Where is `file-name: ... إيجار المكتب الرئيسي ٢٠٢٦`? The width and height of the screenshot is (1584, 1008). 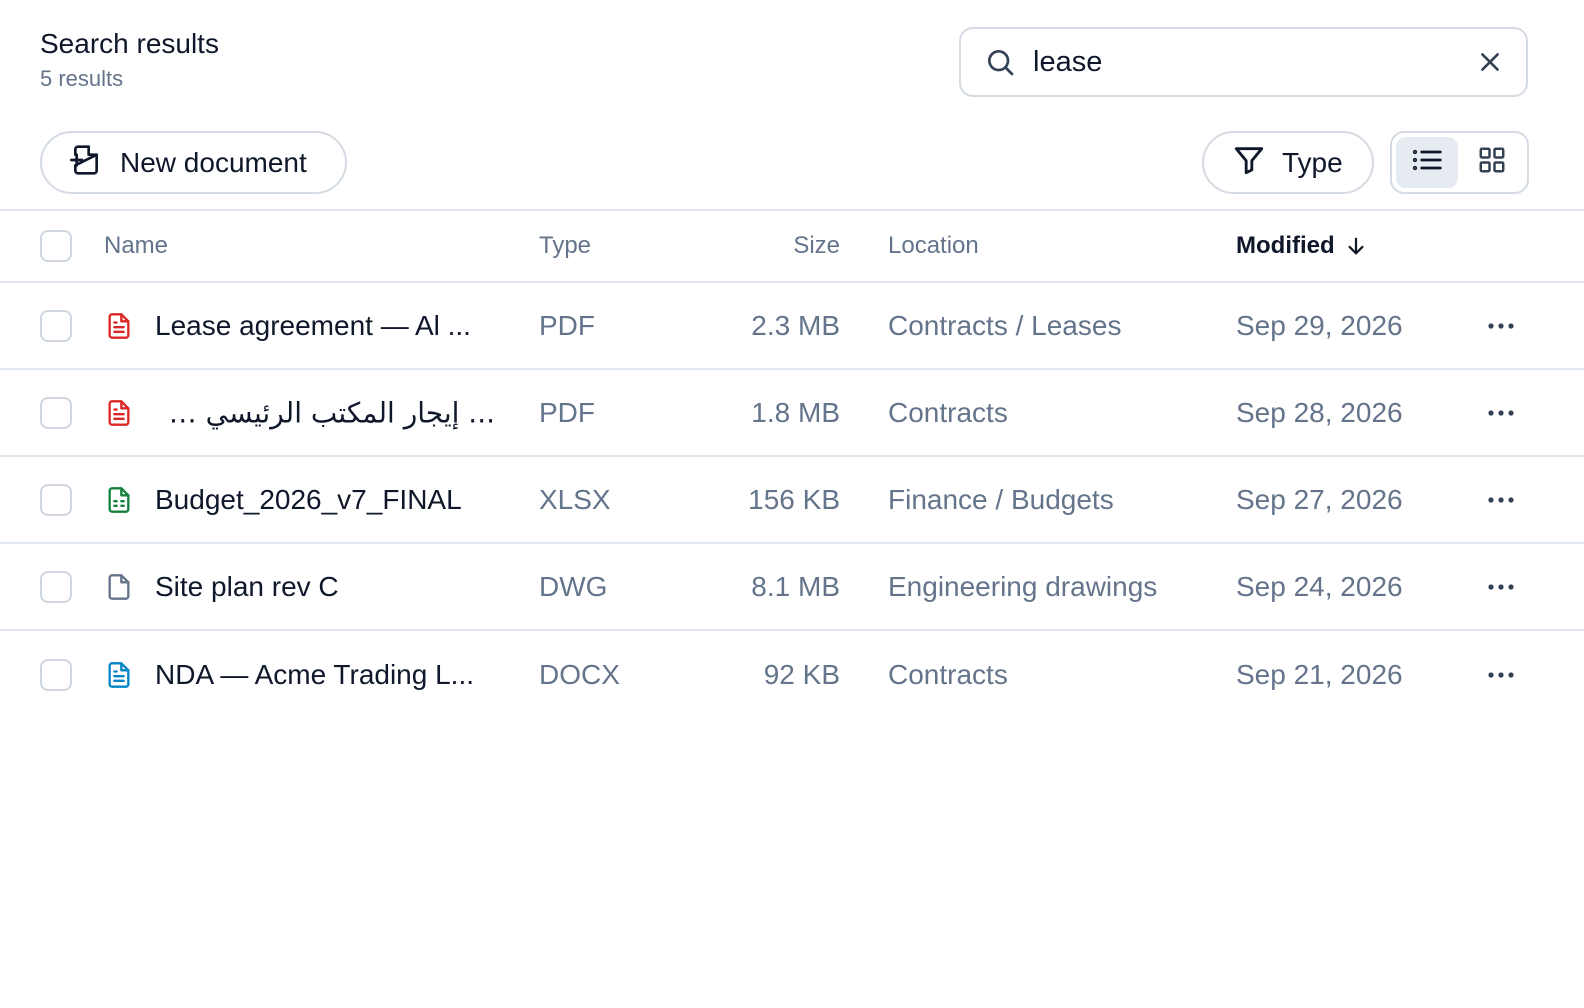 file-name: ... إيجار المكتب الرئيسي ٢٠٢٦ is located at coordinates (325, 412).